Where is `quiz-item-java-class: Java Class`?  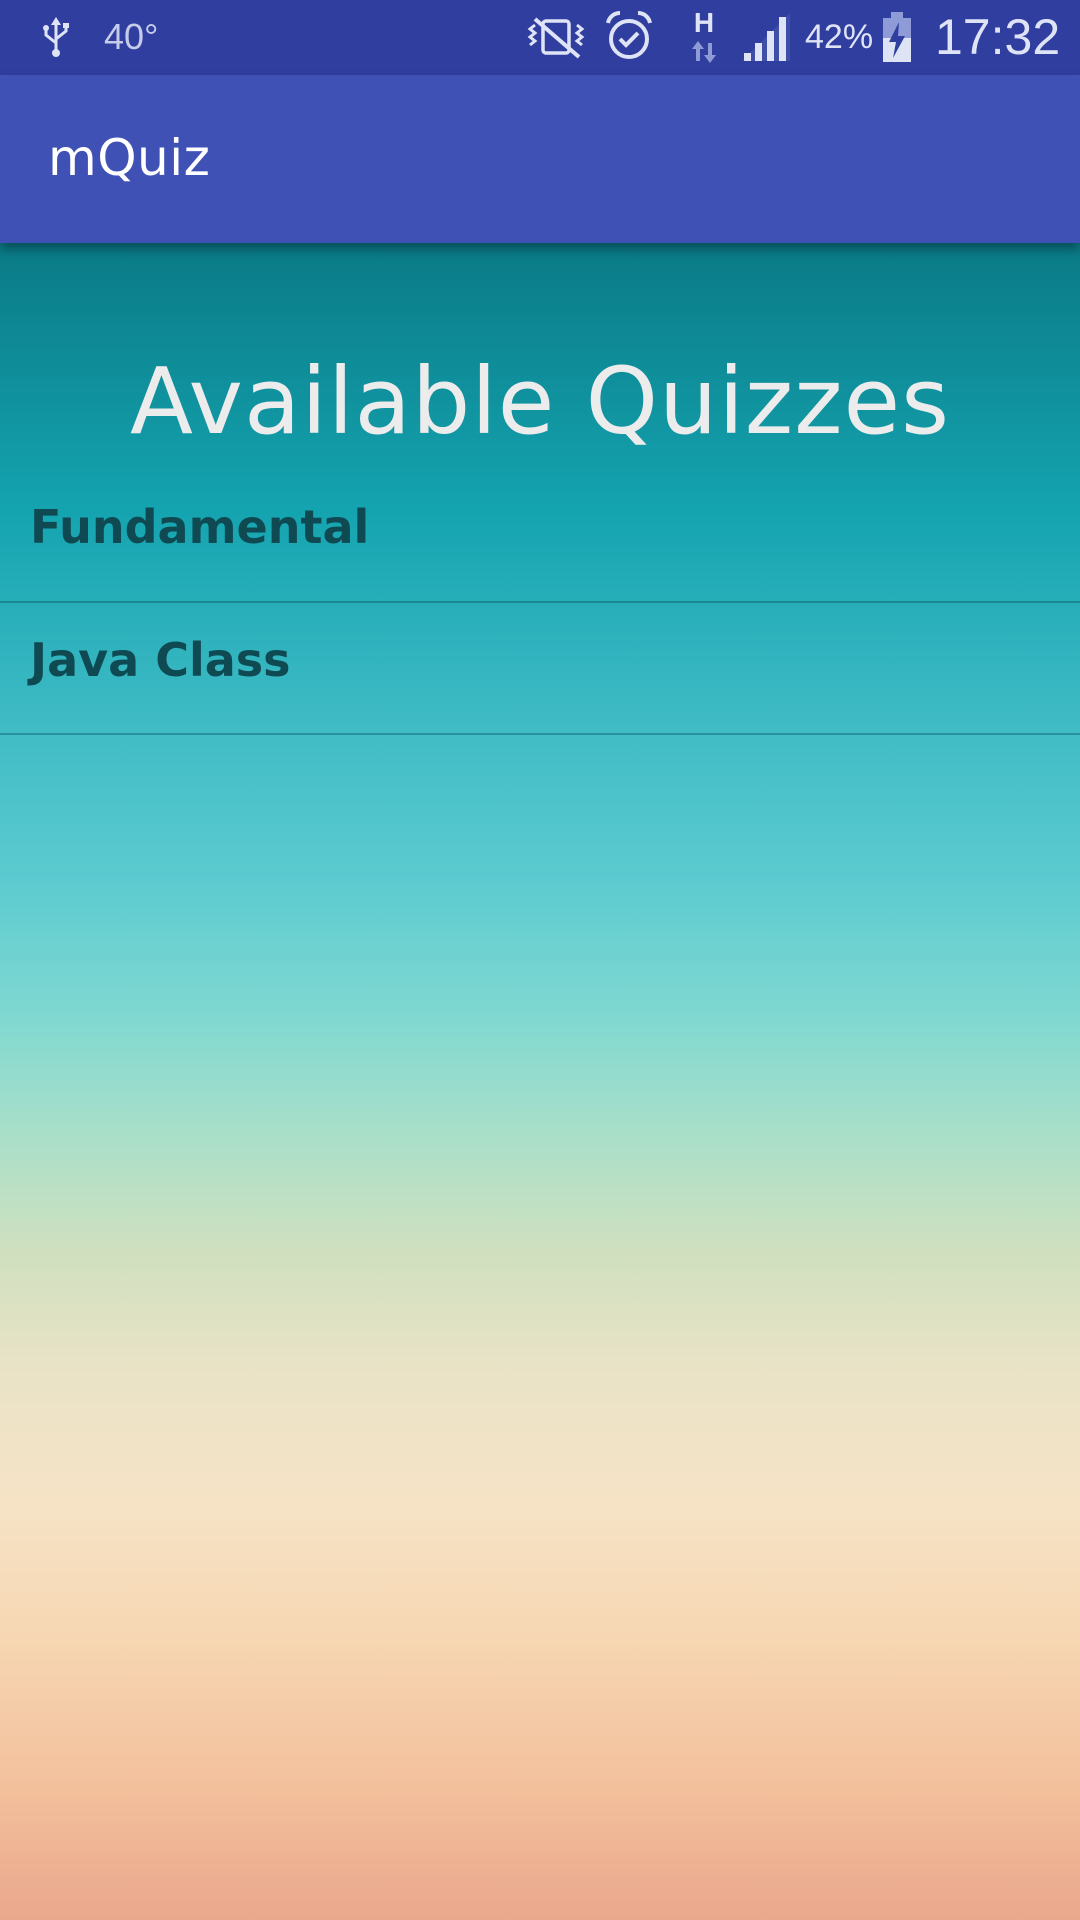
quiz-item-java-class: Java Class is located at coordinates (540, 669).